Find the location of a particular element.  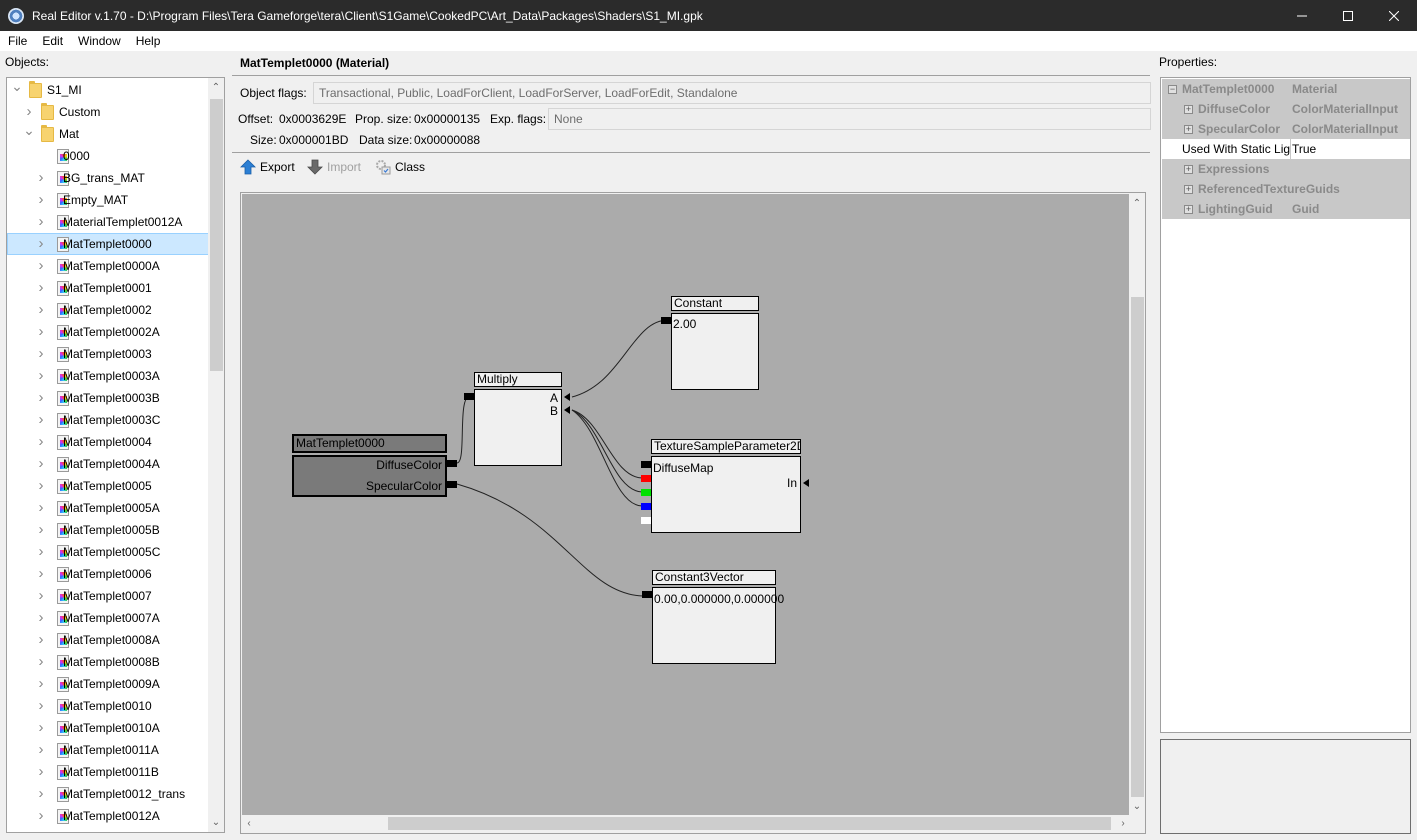

vector-output-connector is located at coordinates (647, 594).